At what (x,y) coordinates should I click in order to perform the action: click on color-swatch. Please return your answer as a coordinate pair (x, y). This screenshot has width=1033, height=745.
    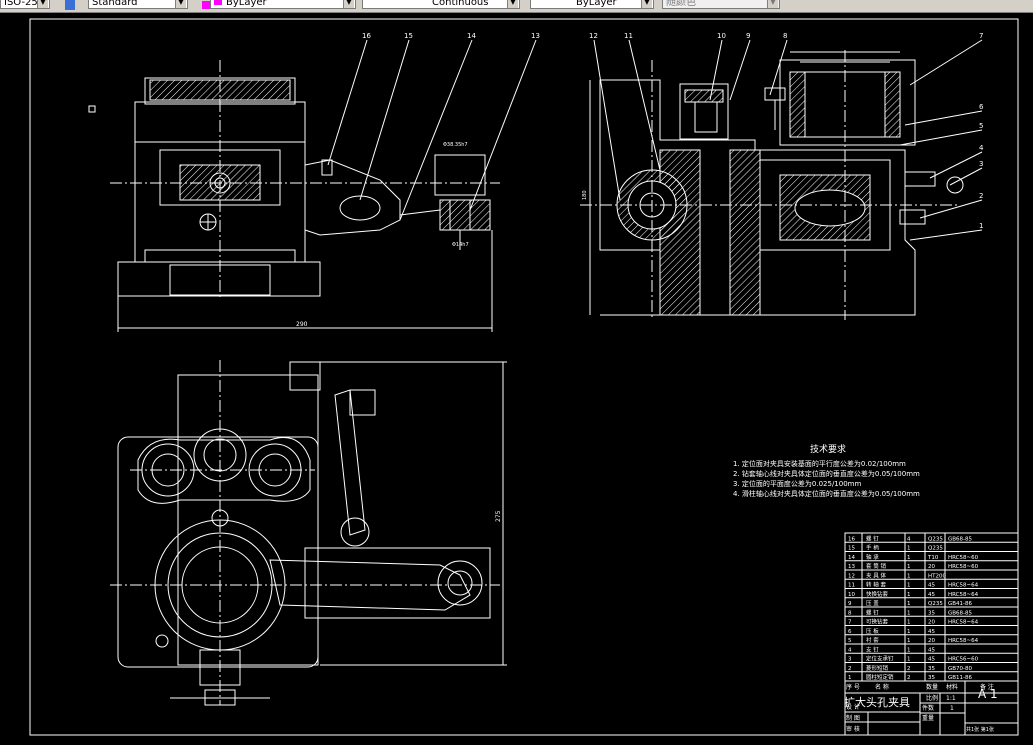
    Looking at the image, I should click on (218, 2).